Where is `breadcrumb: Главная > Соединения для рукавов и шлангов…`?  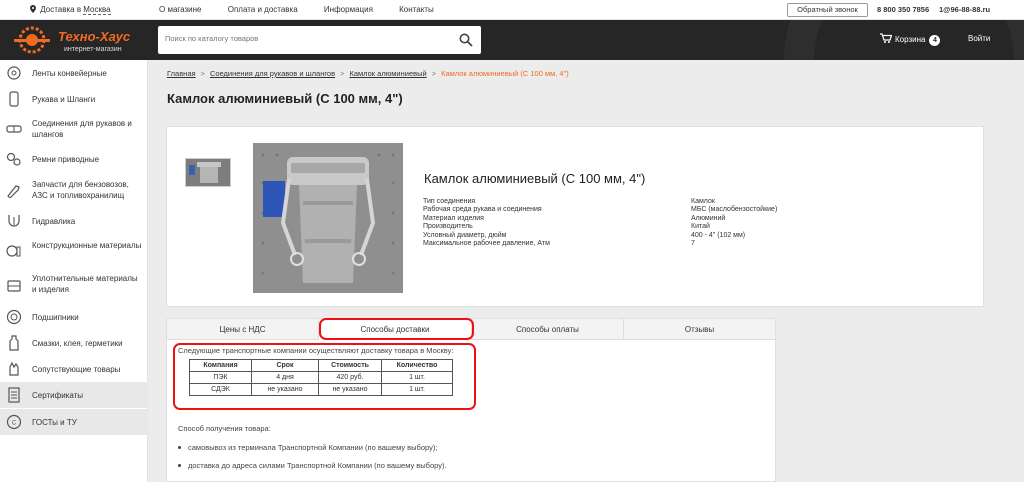 breadcrumb: Главная > Соединения для рукавов и шлангов… is located at coordinates (368, 73).